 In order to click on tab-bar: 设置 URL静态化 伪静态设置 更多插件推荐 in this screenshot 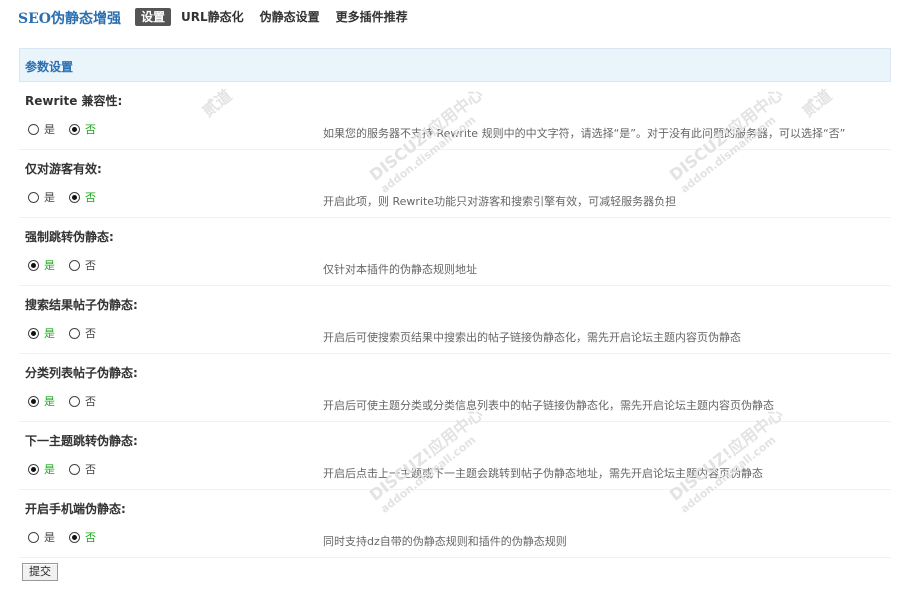, I will do `click(276, 17)`.